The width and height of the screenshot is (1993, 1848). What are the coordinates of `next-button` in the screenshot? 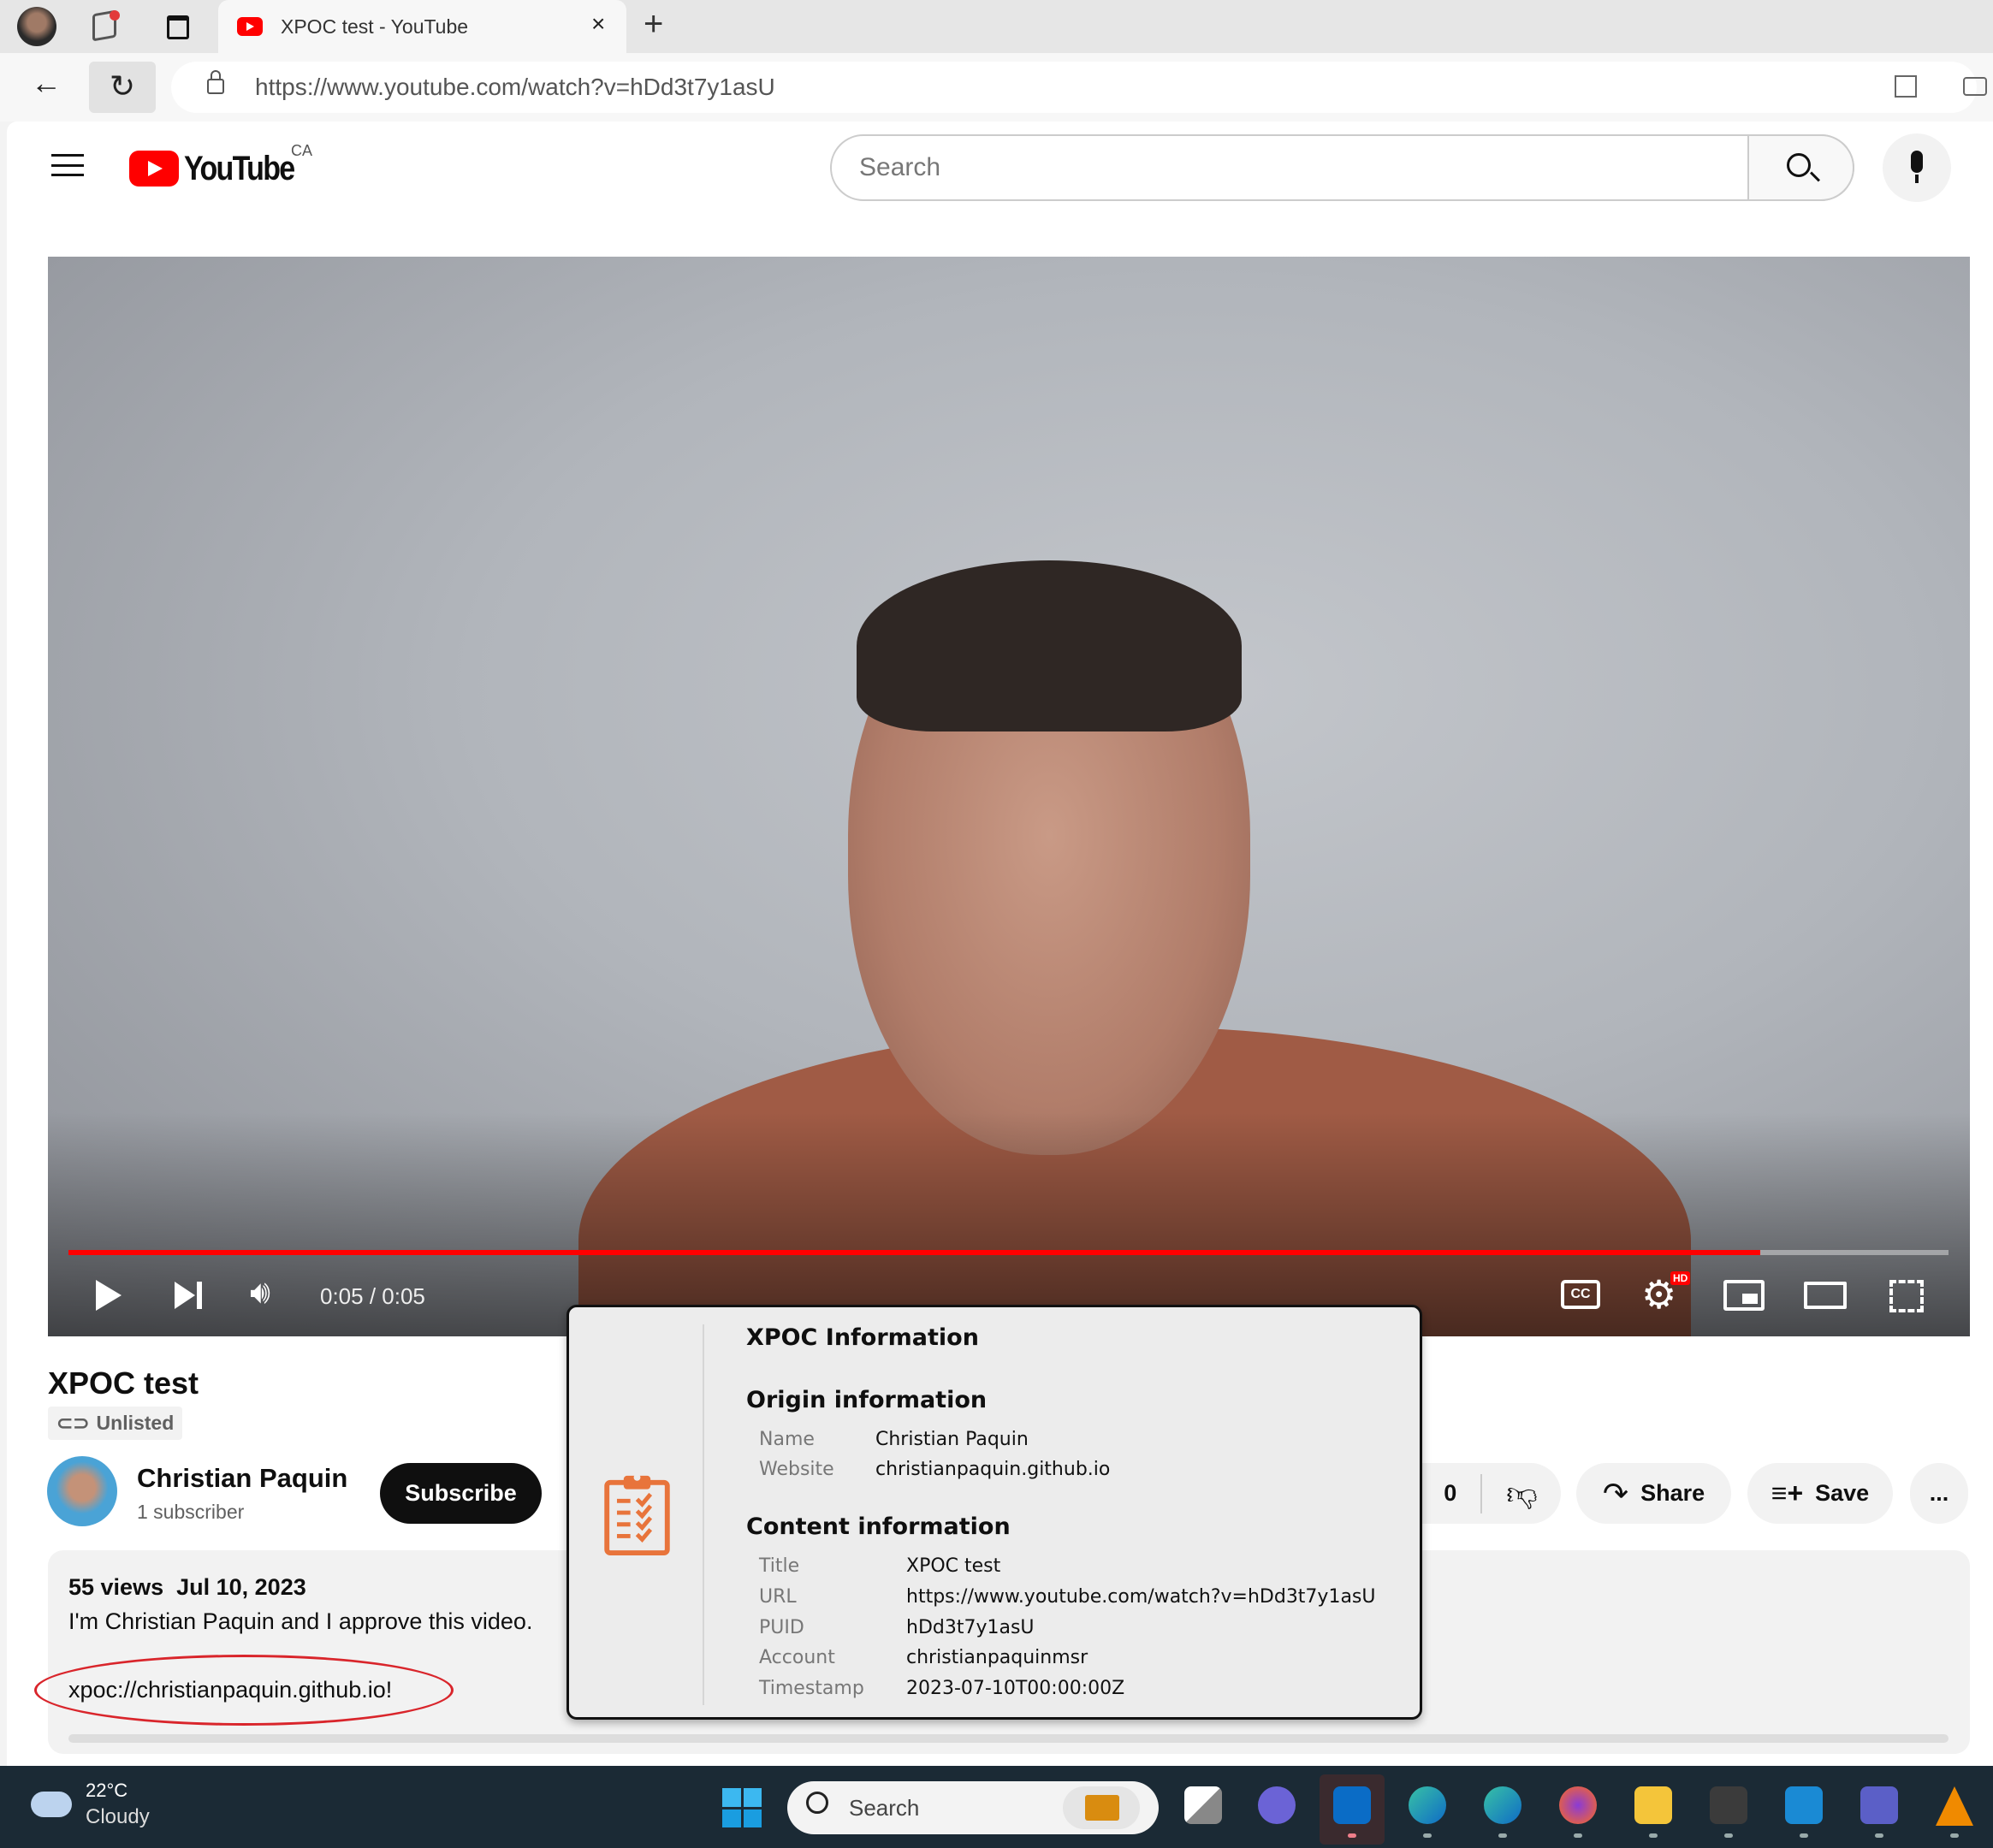 It's located at (185, 1295).